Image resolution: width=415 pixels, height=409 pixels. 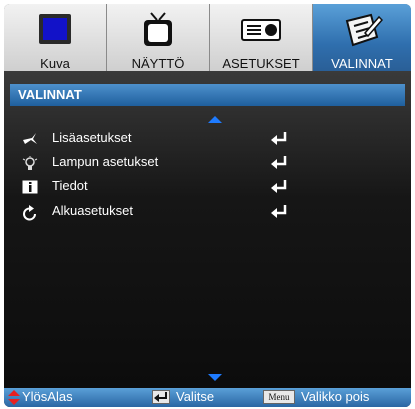 What do you see at coordinates (215, 119) in the screenshot?
I see `scroll-up-icon` at bounding box center [215, 119].